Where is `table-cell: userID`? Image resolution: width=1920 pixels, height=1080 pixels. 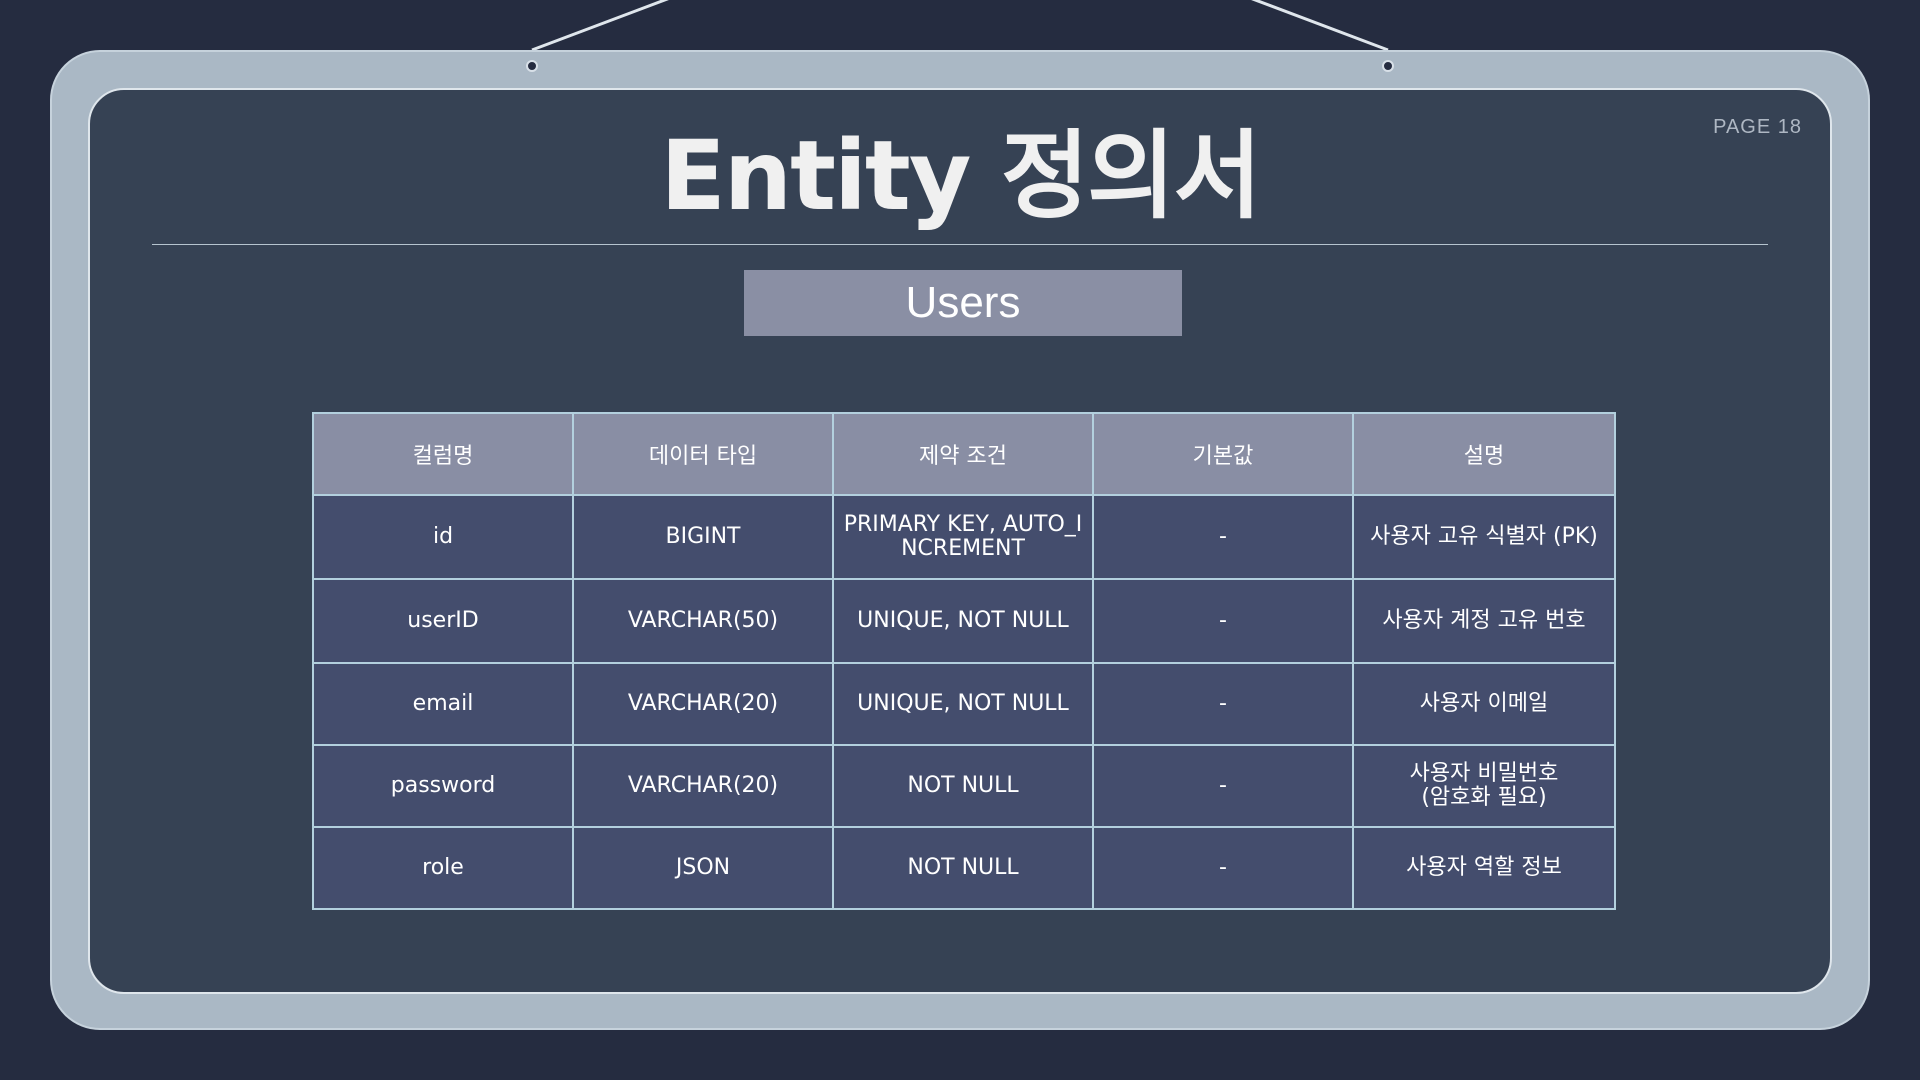
table-cell: userID is located at coordinates (443, 621).